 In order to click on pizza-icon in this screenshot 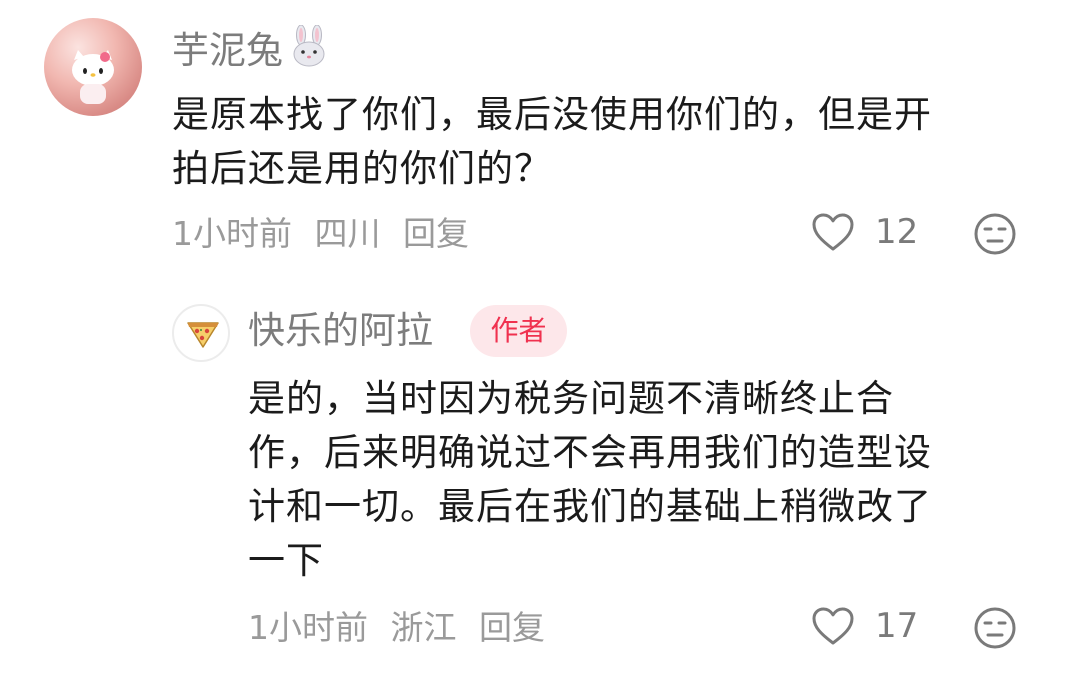, I will do `click(203, 335)`.